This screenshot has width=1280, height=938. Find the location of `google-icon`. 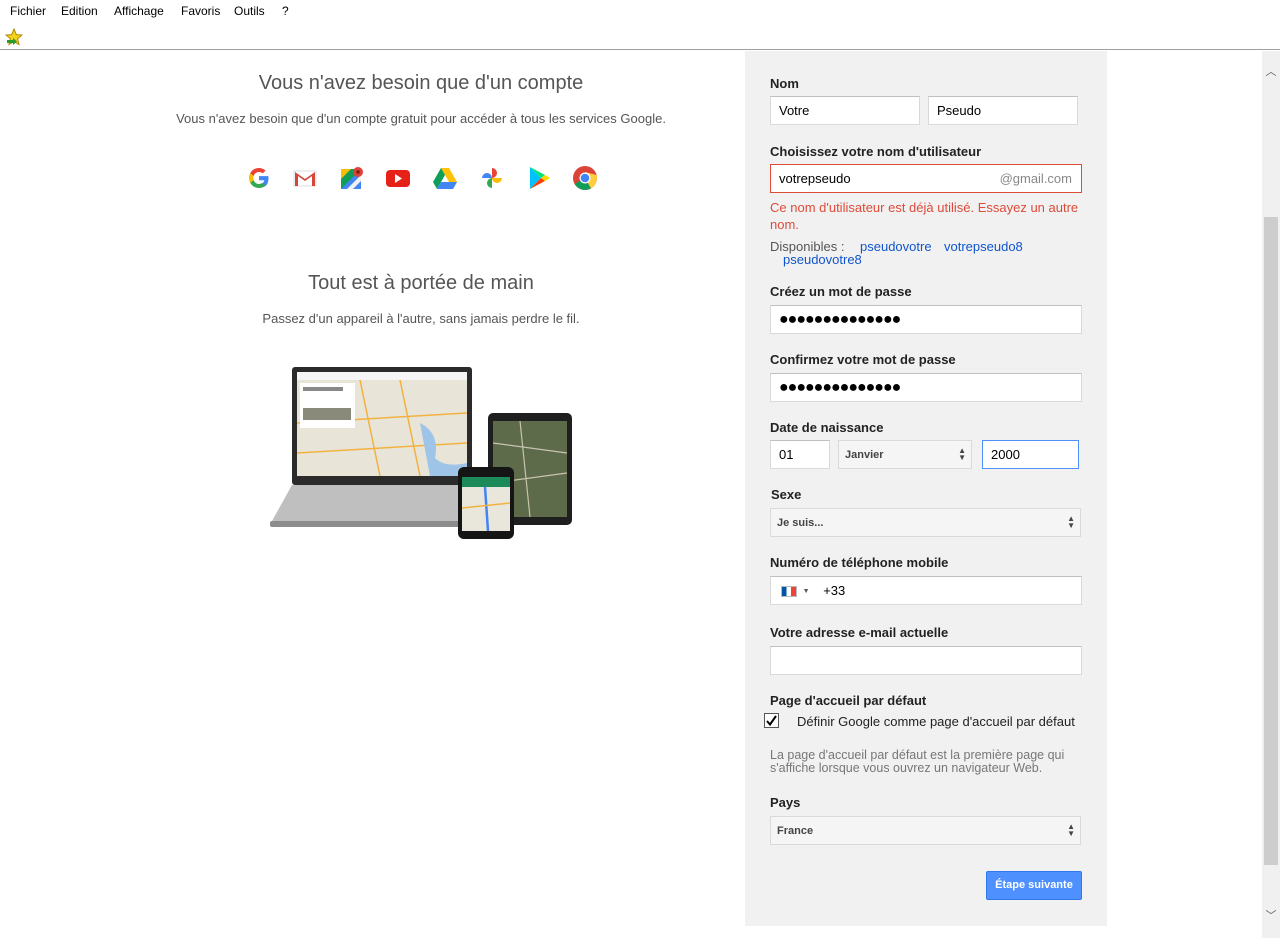

google-icon is located at coordinates (259, 178).